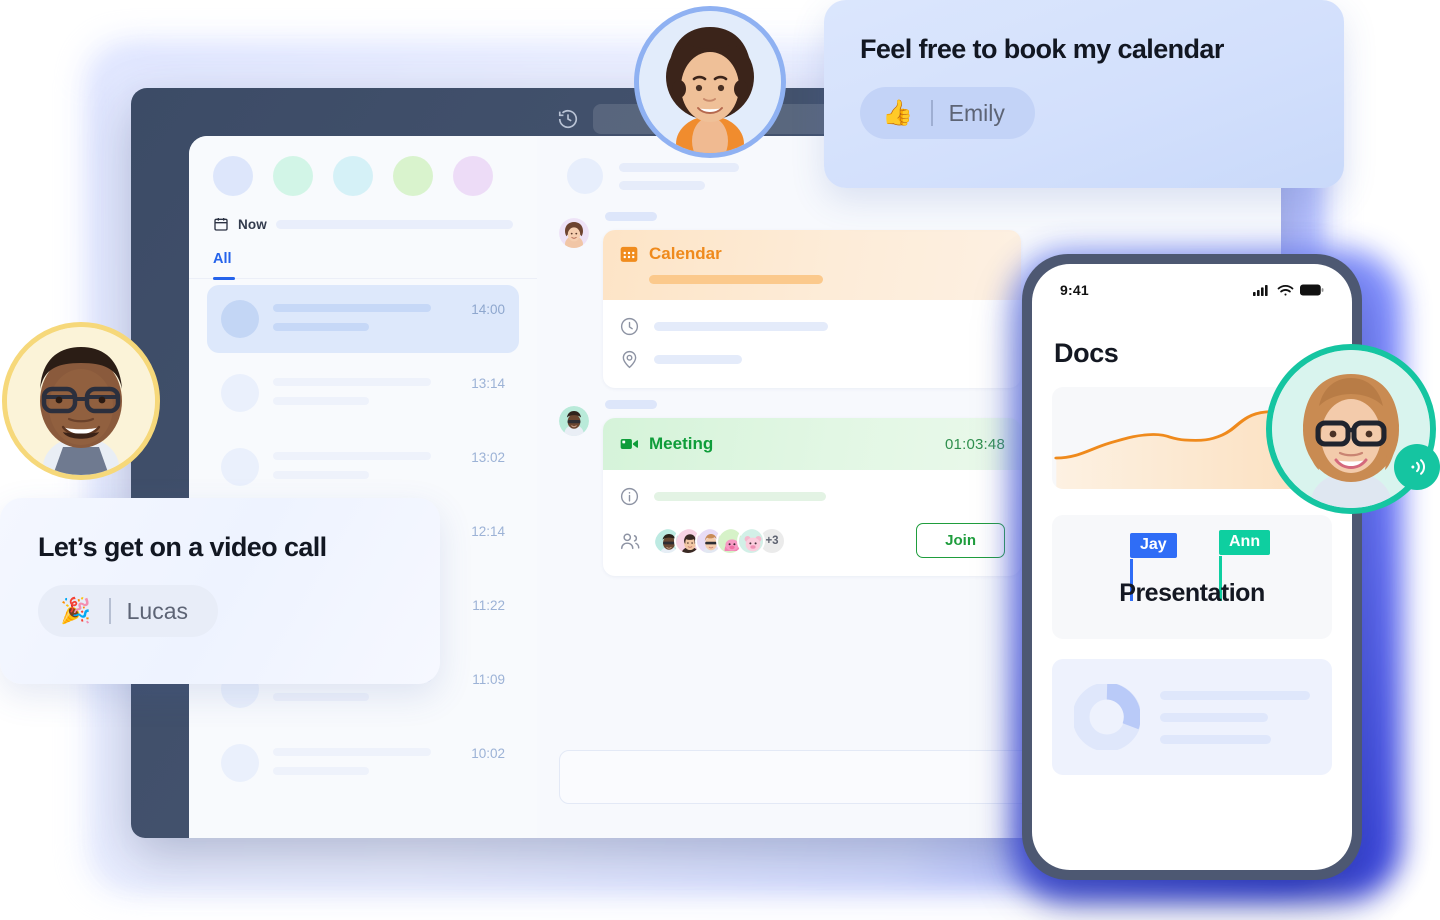 This screenshot has width=1440, height=920. What do you see at coordinates (741, 326) in the screenshot?
I see `calendar-time-placeholder` at bounding box center [741, 326].